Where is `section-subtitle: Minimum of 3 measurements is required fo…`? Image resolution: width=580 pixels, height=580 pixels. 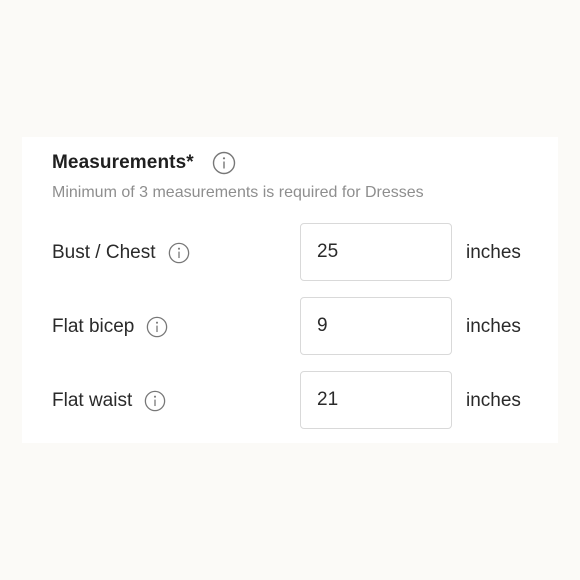 section-subtitle: Minimum of 3 measurements is required fo… is located at coordinates (238, 192).